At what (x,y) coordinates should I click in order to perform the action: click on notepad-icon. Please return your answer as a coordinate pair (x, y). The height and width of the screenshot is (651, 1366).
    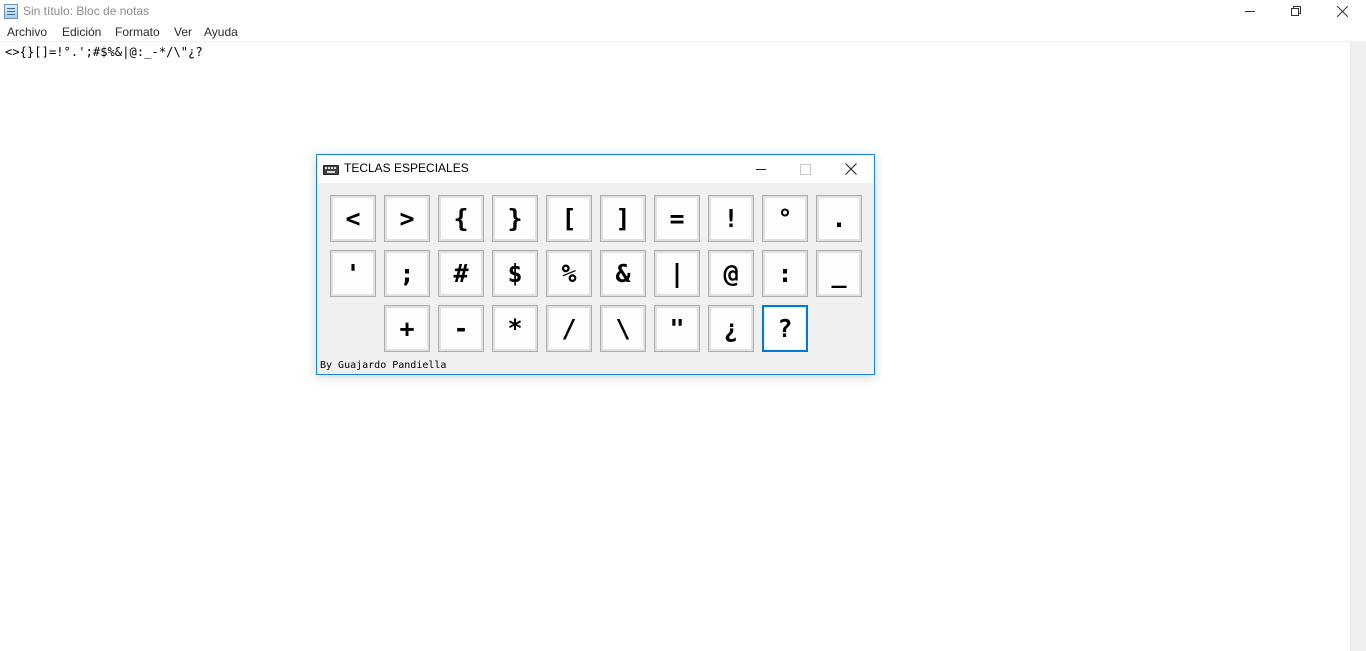
    Looking at the image, I should click on (11, 11).